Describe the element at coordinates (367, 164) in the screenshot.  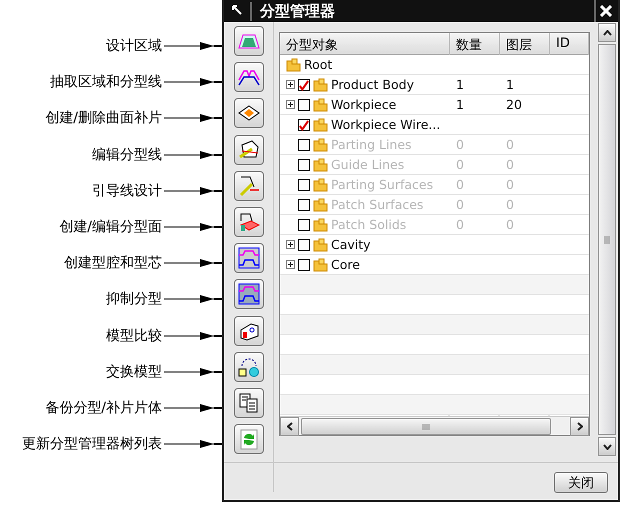
I see `tree-label: Guide Lines` at that location.